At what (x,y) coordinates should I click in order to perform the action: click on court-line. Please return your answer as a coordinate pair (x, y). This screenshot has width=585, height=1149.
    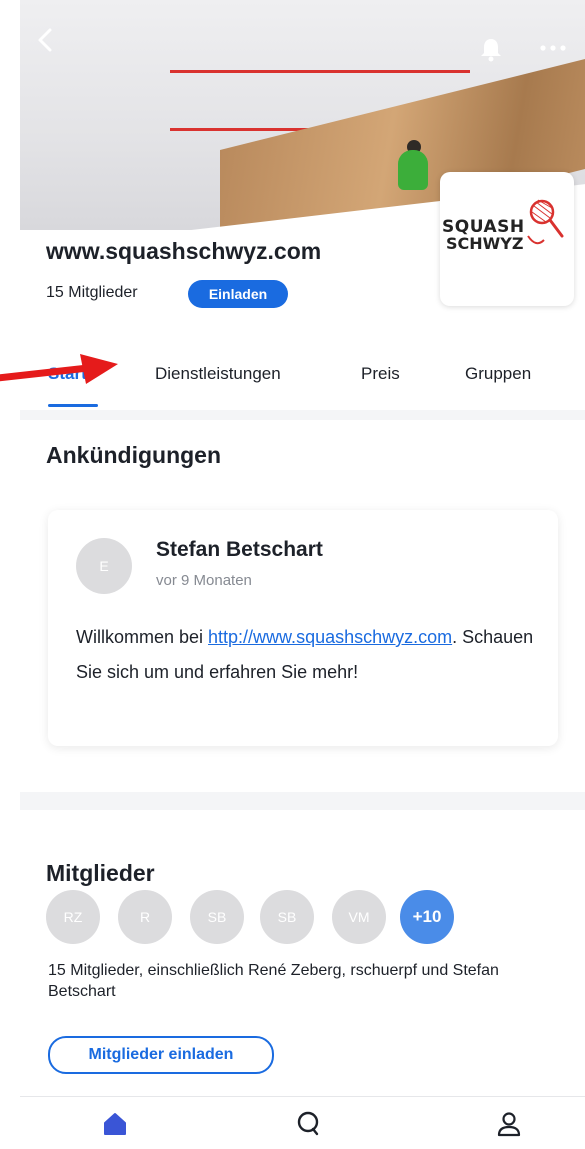
    Looking at the image, I should click on (320, 71).